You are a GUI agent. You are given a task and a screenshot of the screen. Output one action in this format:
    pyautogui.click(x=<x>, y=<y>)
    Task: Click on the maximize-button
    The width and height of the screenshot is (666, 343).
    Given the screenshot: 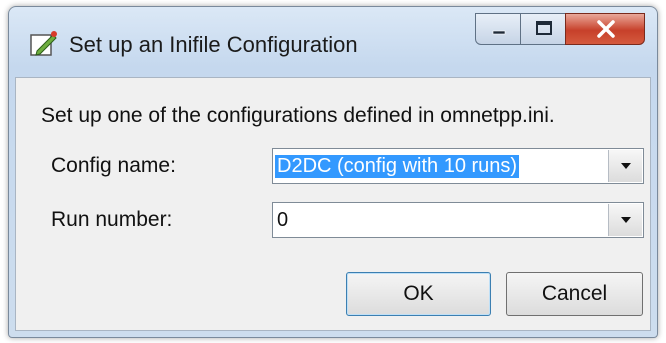 What is the action you would take?
    pyautogui.click(x=543, y=29)
    